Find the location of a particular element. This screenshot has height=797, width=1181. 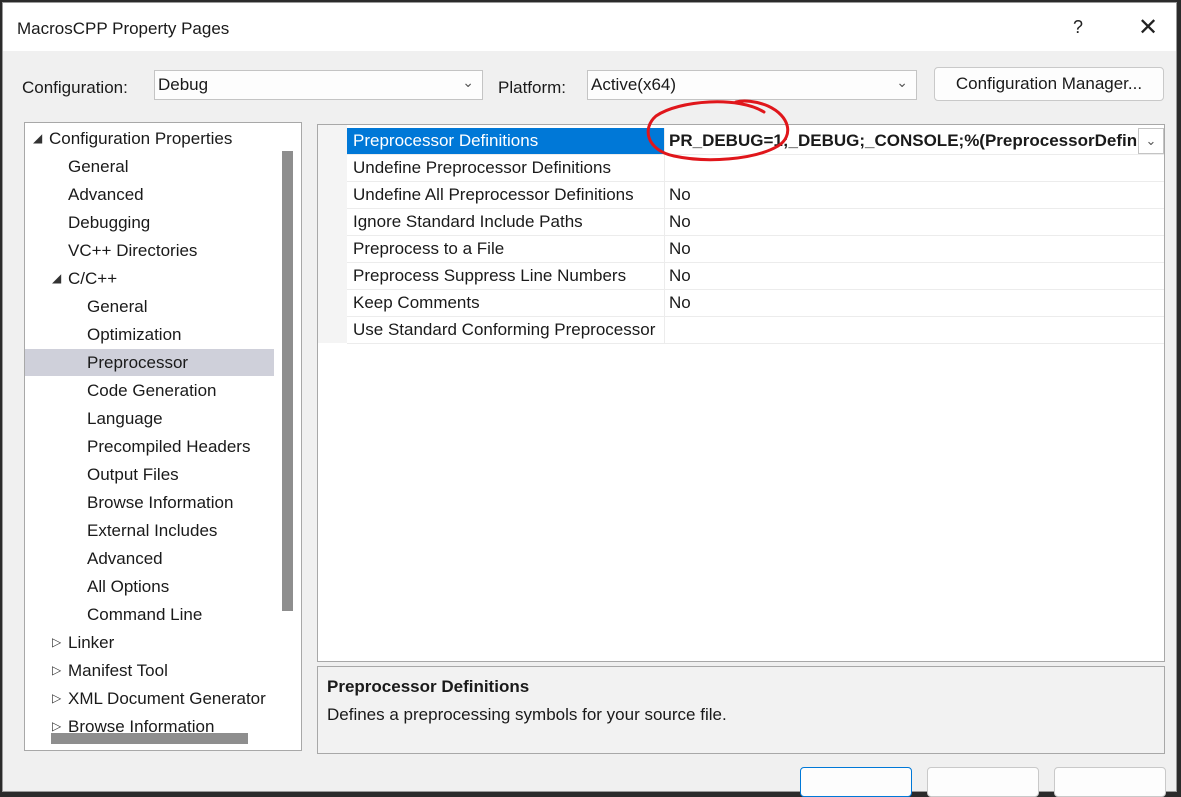

property-row: Keep Comments No is located at coordinates (755, 303).